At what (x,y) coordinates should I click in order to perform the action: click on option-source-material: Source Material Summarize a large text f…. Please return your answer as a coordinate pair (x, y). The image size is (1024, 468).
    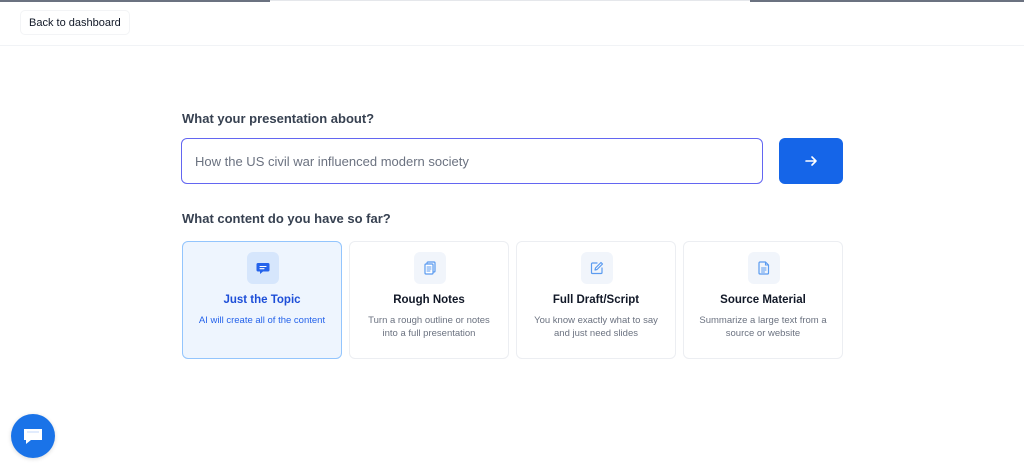
    Looking at the image, I should click on (763, 300).